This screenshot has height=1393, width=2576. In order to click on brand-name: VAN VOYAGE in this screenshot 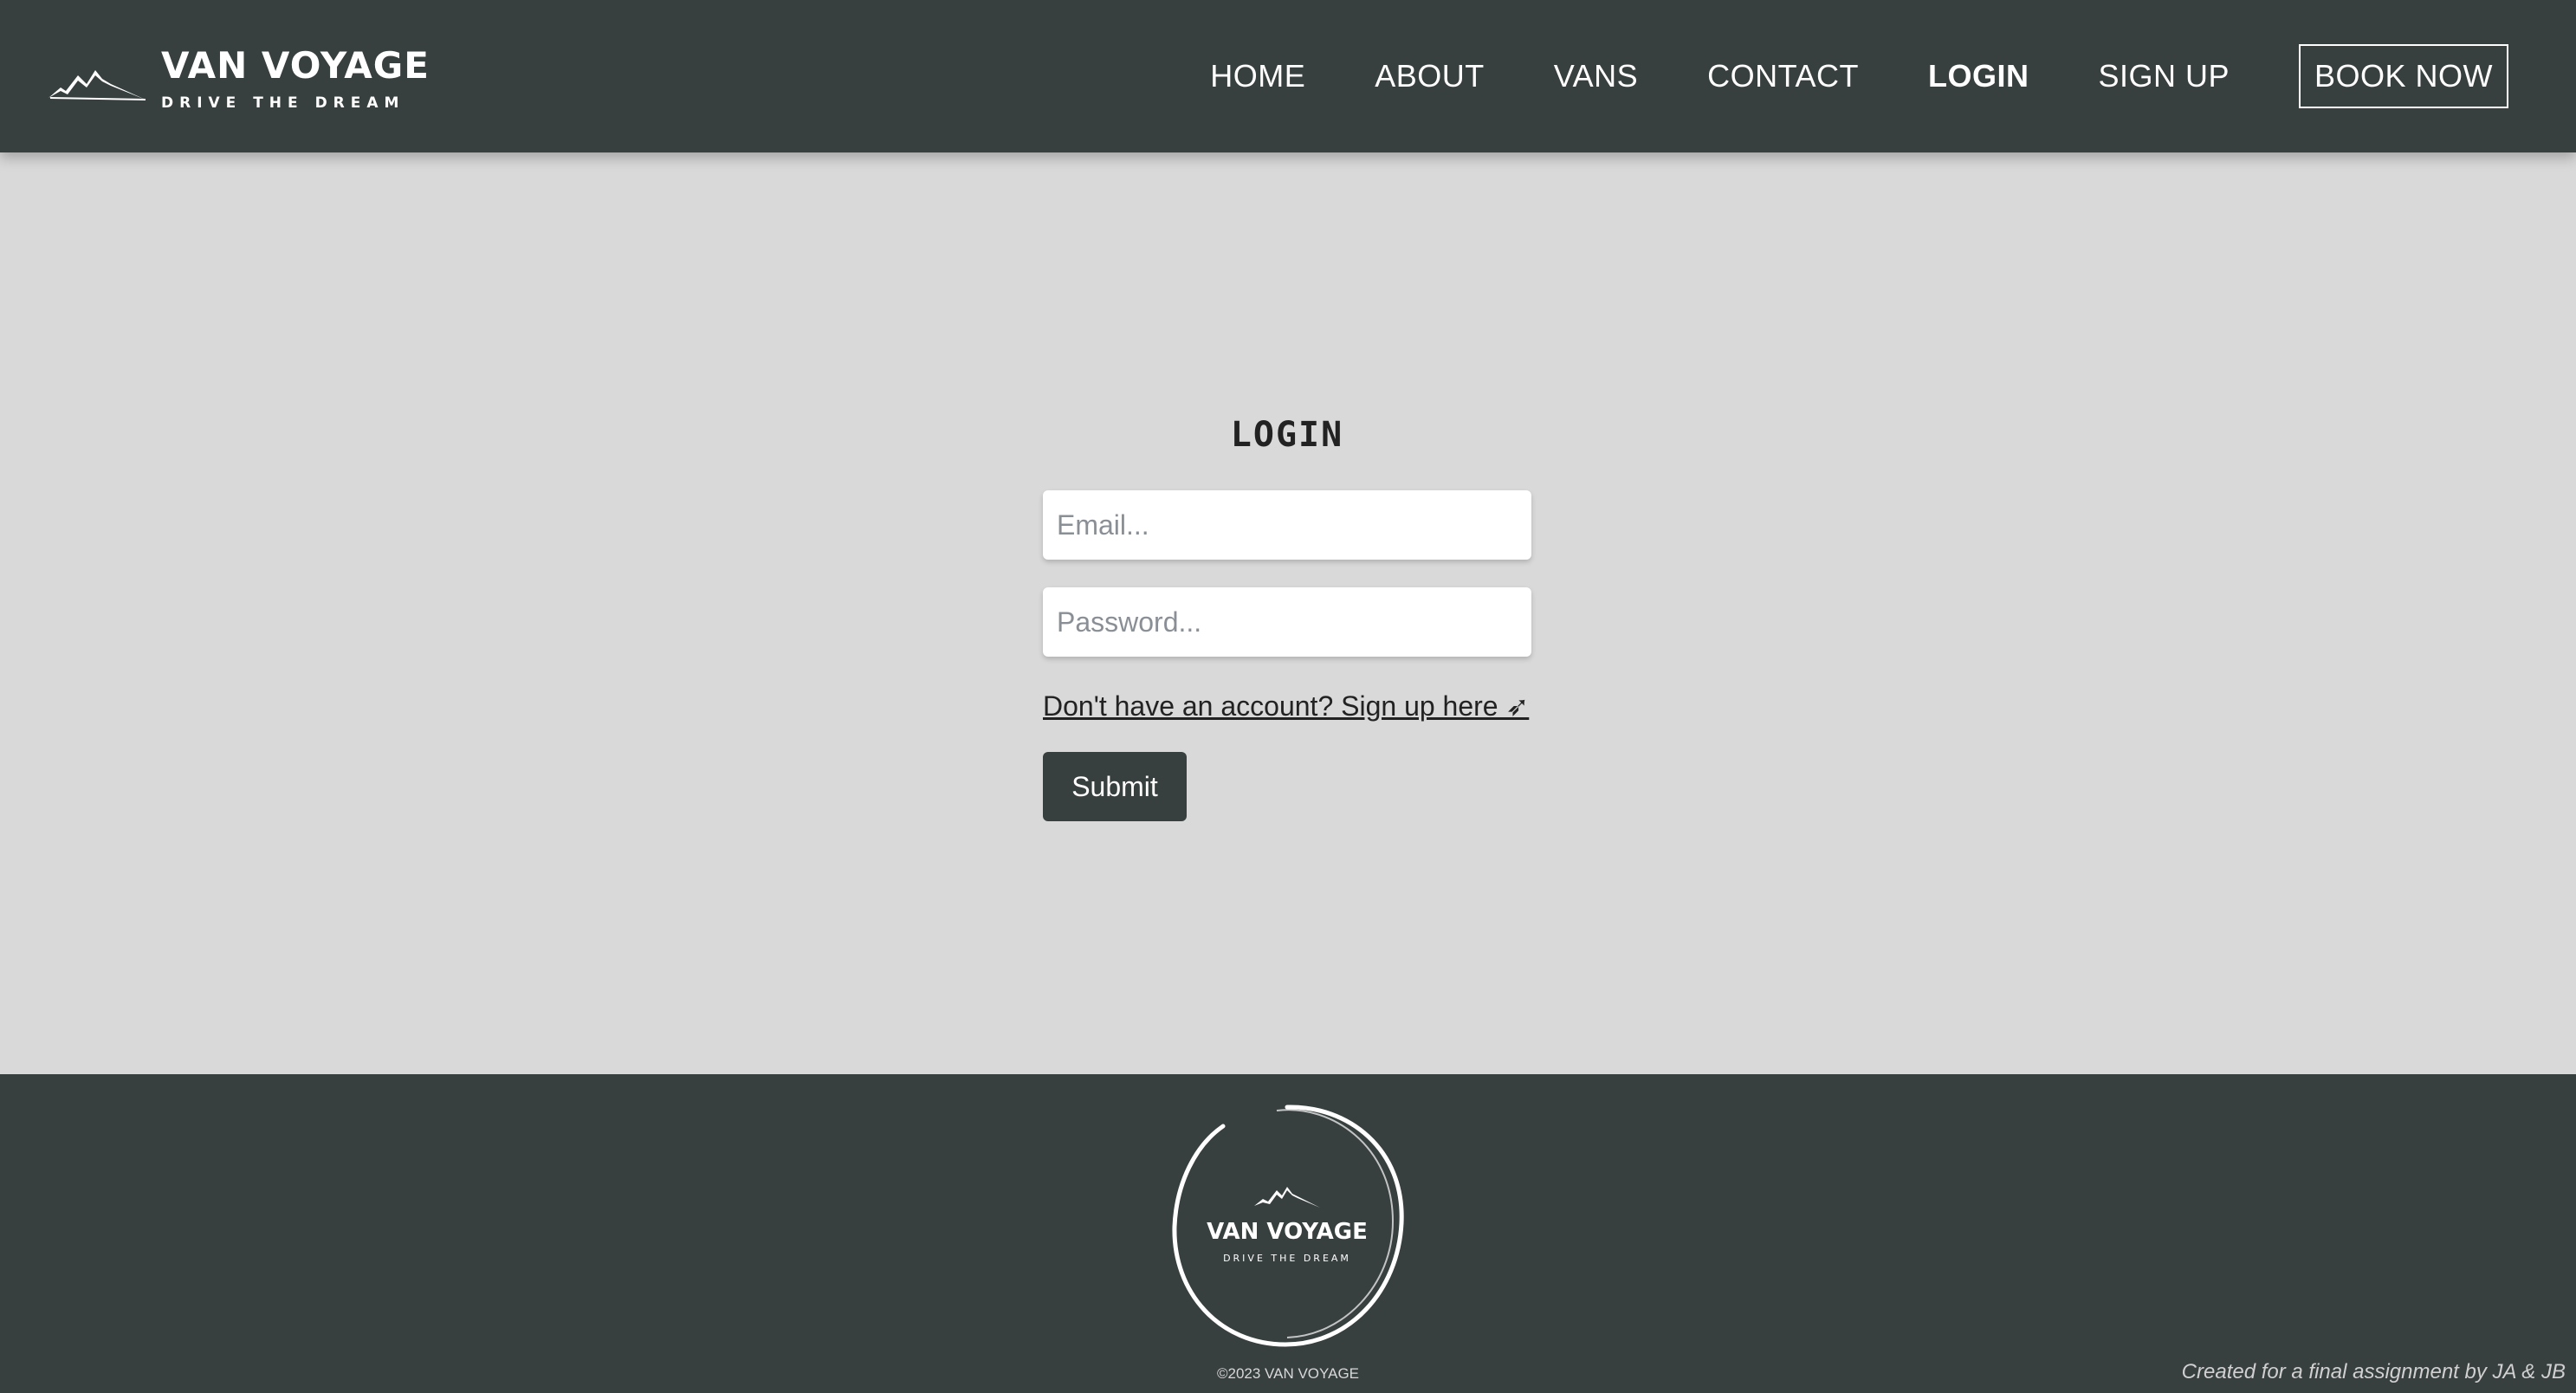, I will do `click(295, 65)`.